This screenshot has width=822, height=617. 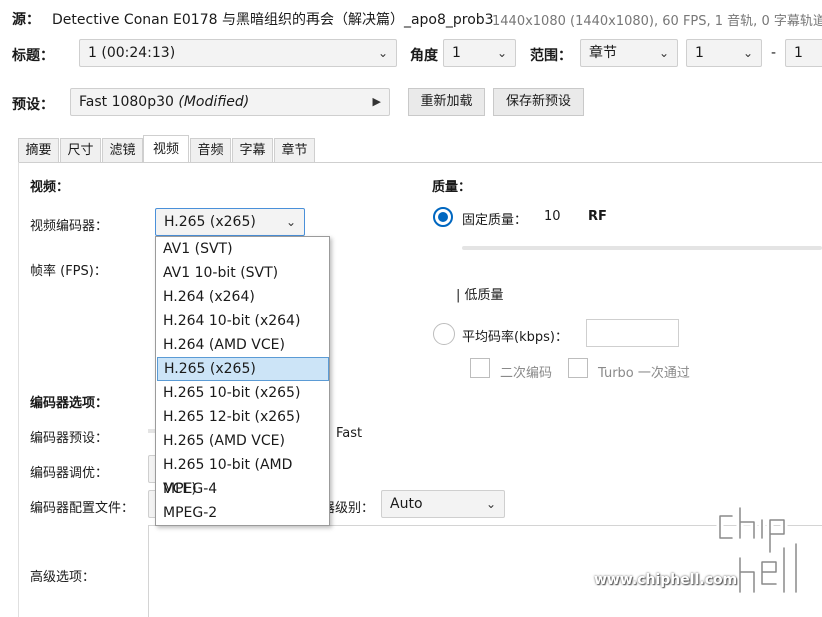 I want to click on turbo-checkbox, so click(x=578, y=368).